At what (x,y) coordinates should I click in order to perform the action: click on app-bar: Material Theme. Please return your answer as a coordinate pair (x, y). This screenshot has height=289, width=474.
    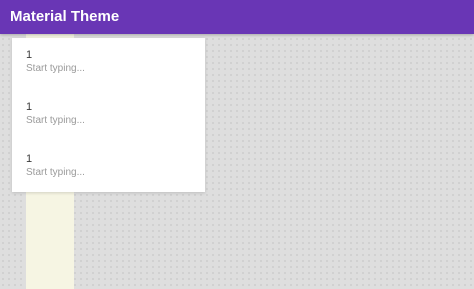
    Looking at the image, I should click on (237, 17).